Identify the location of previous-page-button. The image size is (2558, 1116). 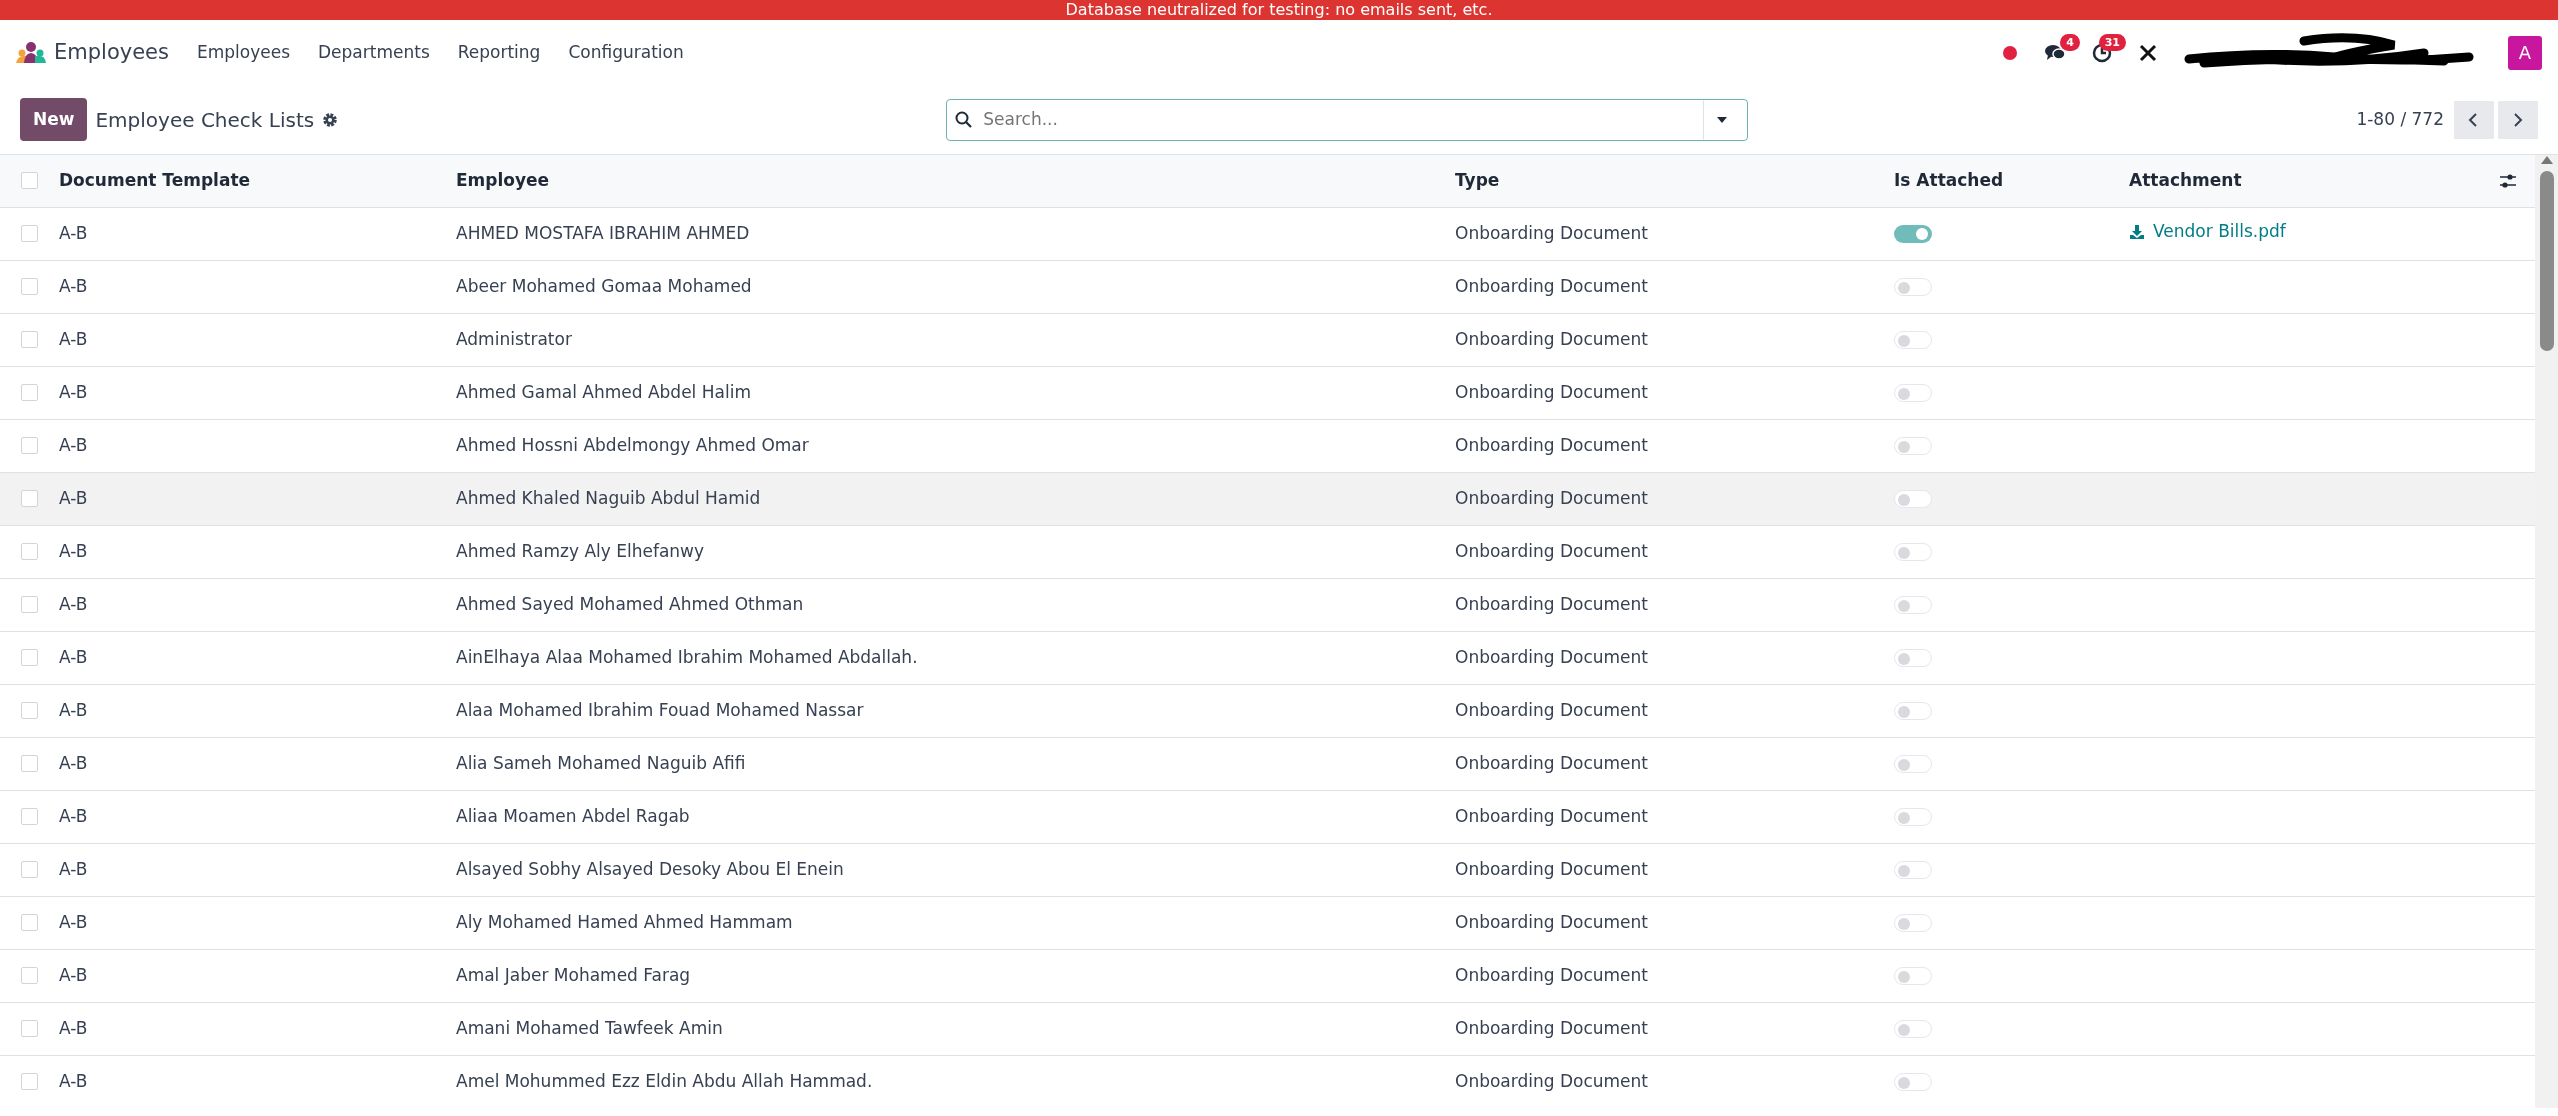
(2474, 119).